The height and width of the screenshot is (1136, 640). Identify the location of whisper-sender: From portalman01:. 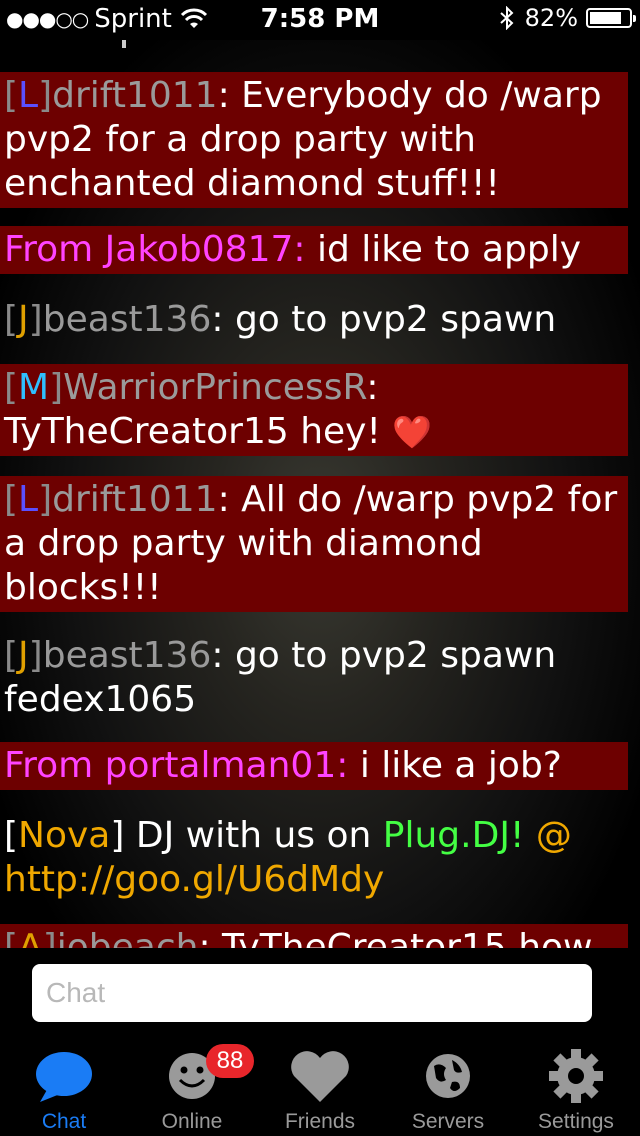
(176, 765).